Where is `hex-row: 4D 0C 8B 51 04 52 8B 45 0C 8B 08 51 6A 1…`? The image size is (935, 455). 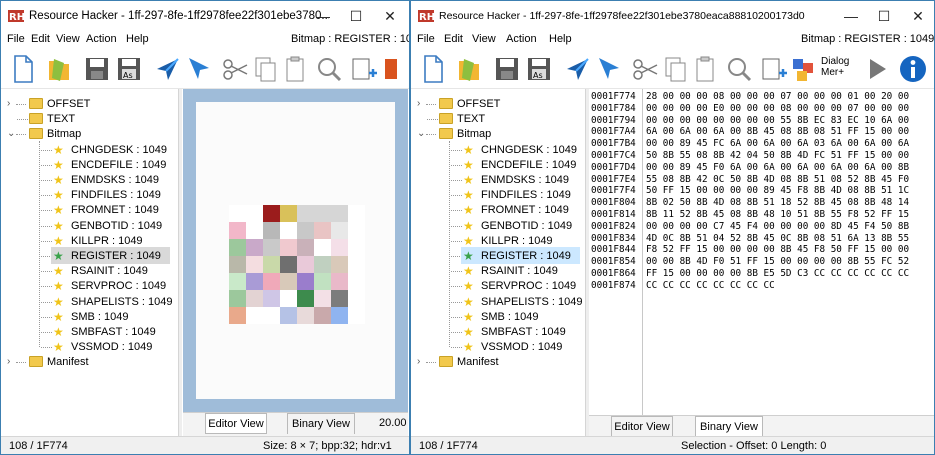
hex-row: 4D 0C 8B 51 04 52 8B 45 0C 8B 08 51 6A 1… is located at coordinates (777, 239).